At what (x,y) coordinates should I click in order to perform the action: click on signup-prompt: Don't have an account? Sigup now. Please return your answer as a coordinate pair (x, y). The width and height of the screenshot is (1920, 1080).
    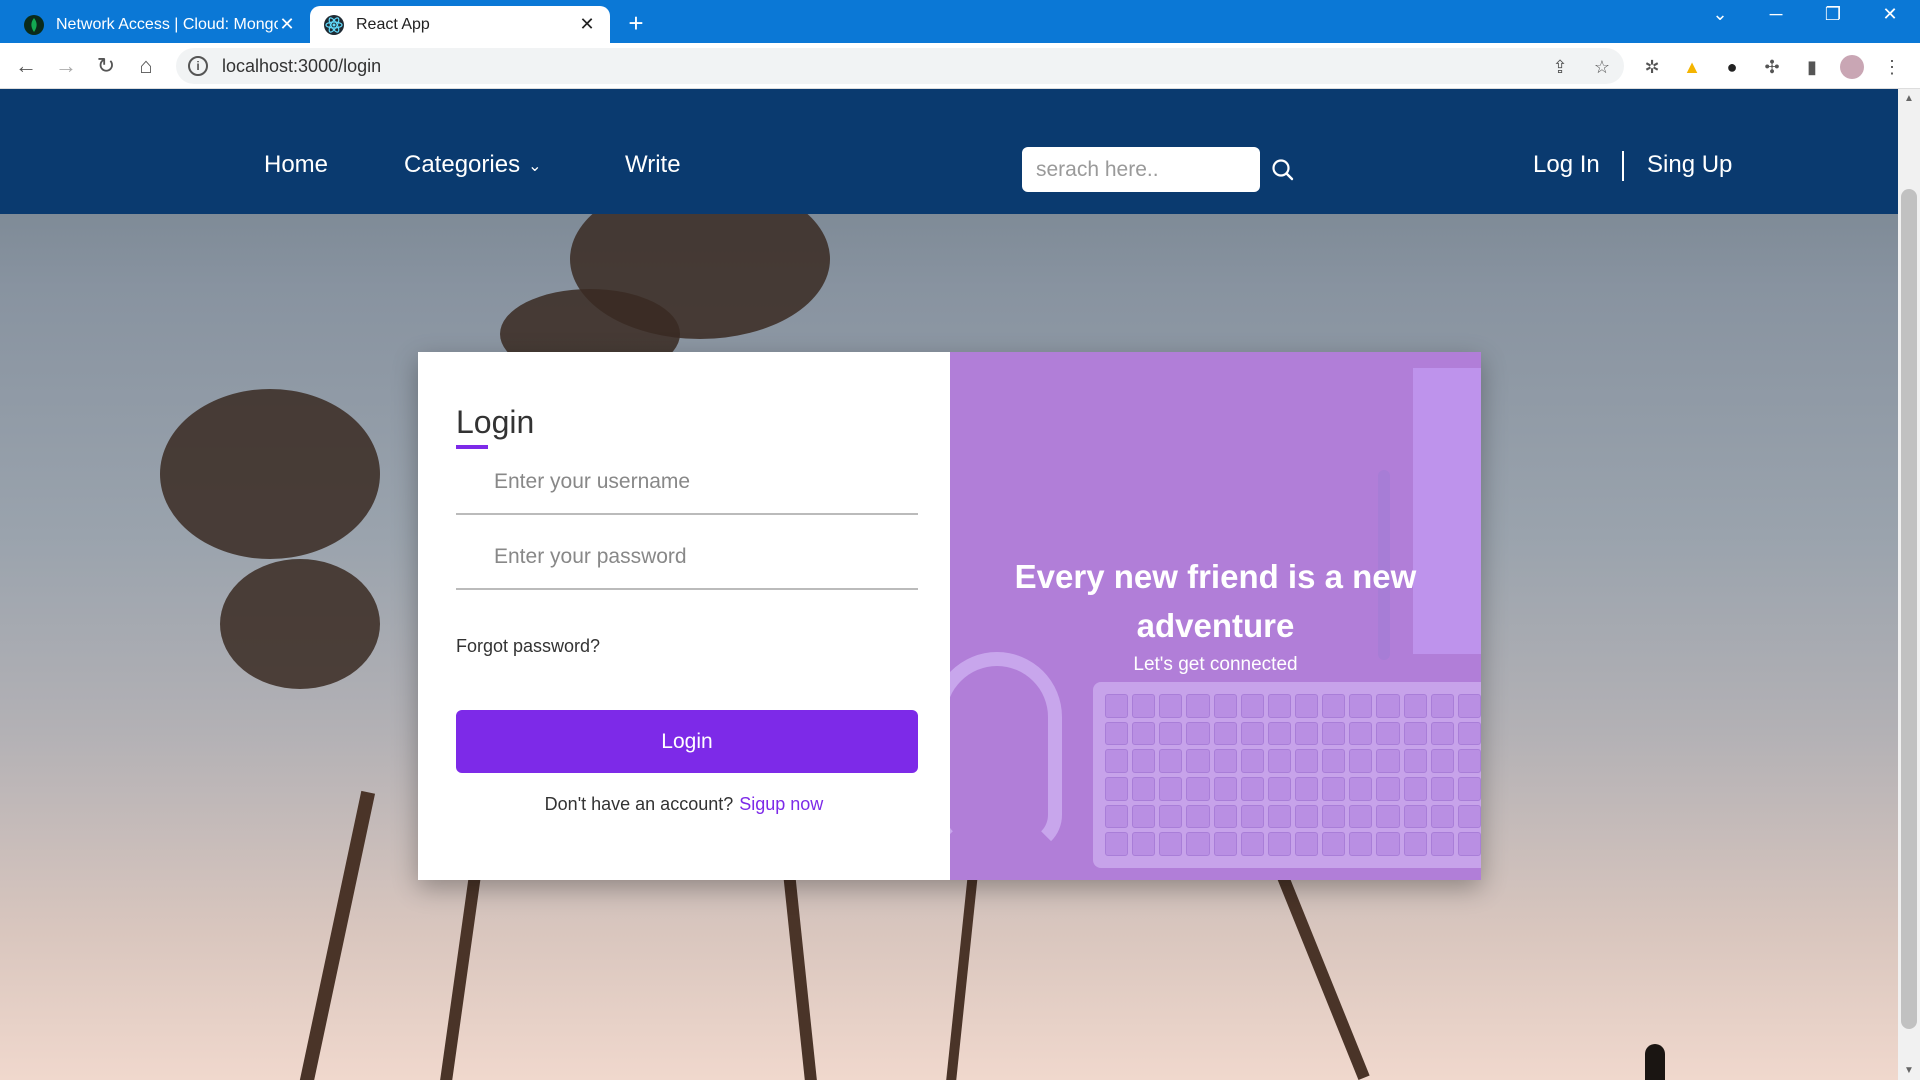
    Looking at the image, I should click on (684, 804).